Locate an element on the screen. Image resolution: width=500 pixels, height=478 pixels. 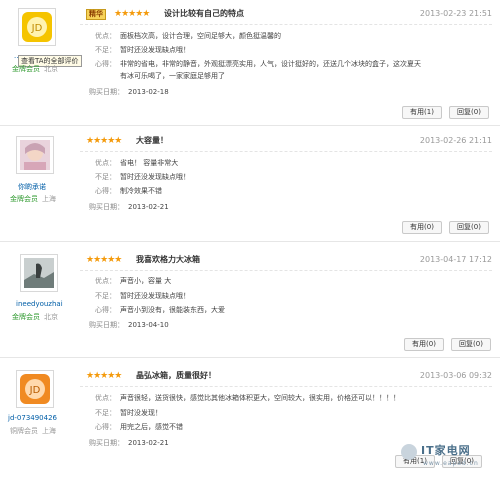
pros-row: 优点： 声音小，容量 大 is located at coordinates (128, 281).